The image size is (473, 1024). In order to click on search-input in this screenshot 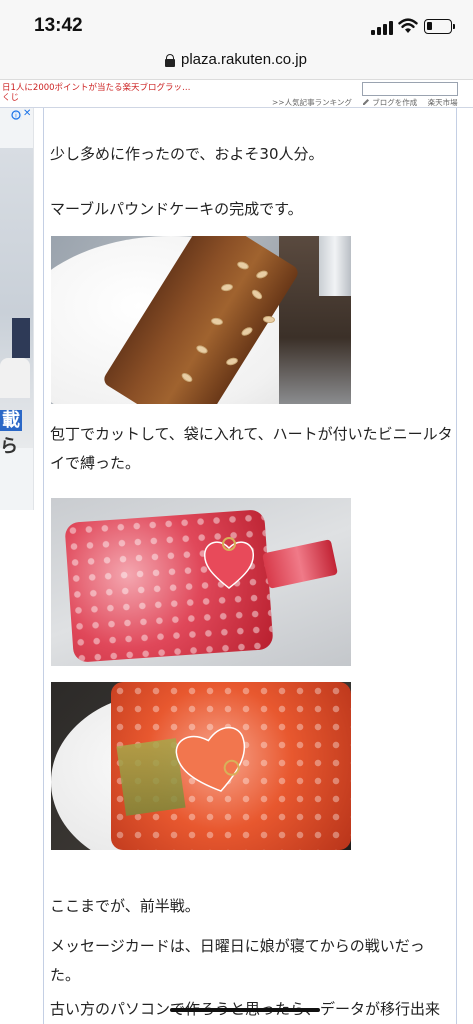, I will do `click(410, 89)`.